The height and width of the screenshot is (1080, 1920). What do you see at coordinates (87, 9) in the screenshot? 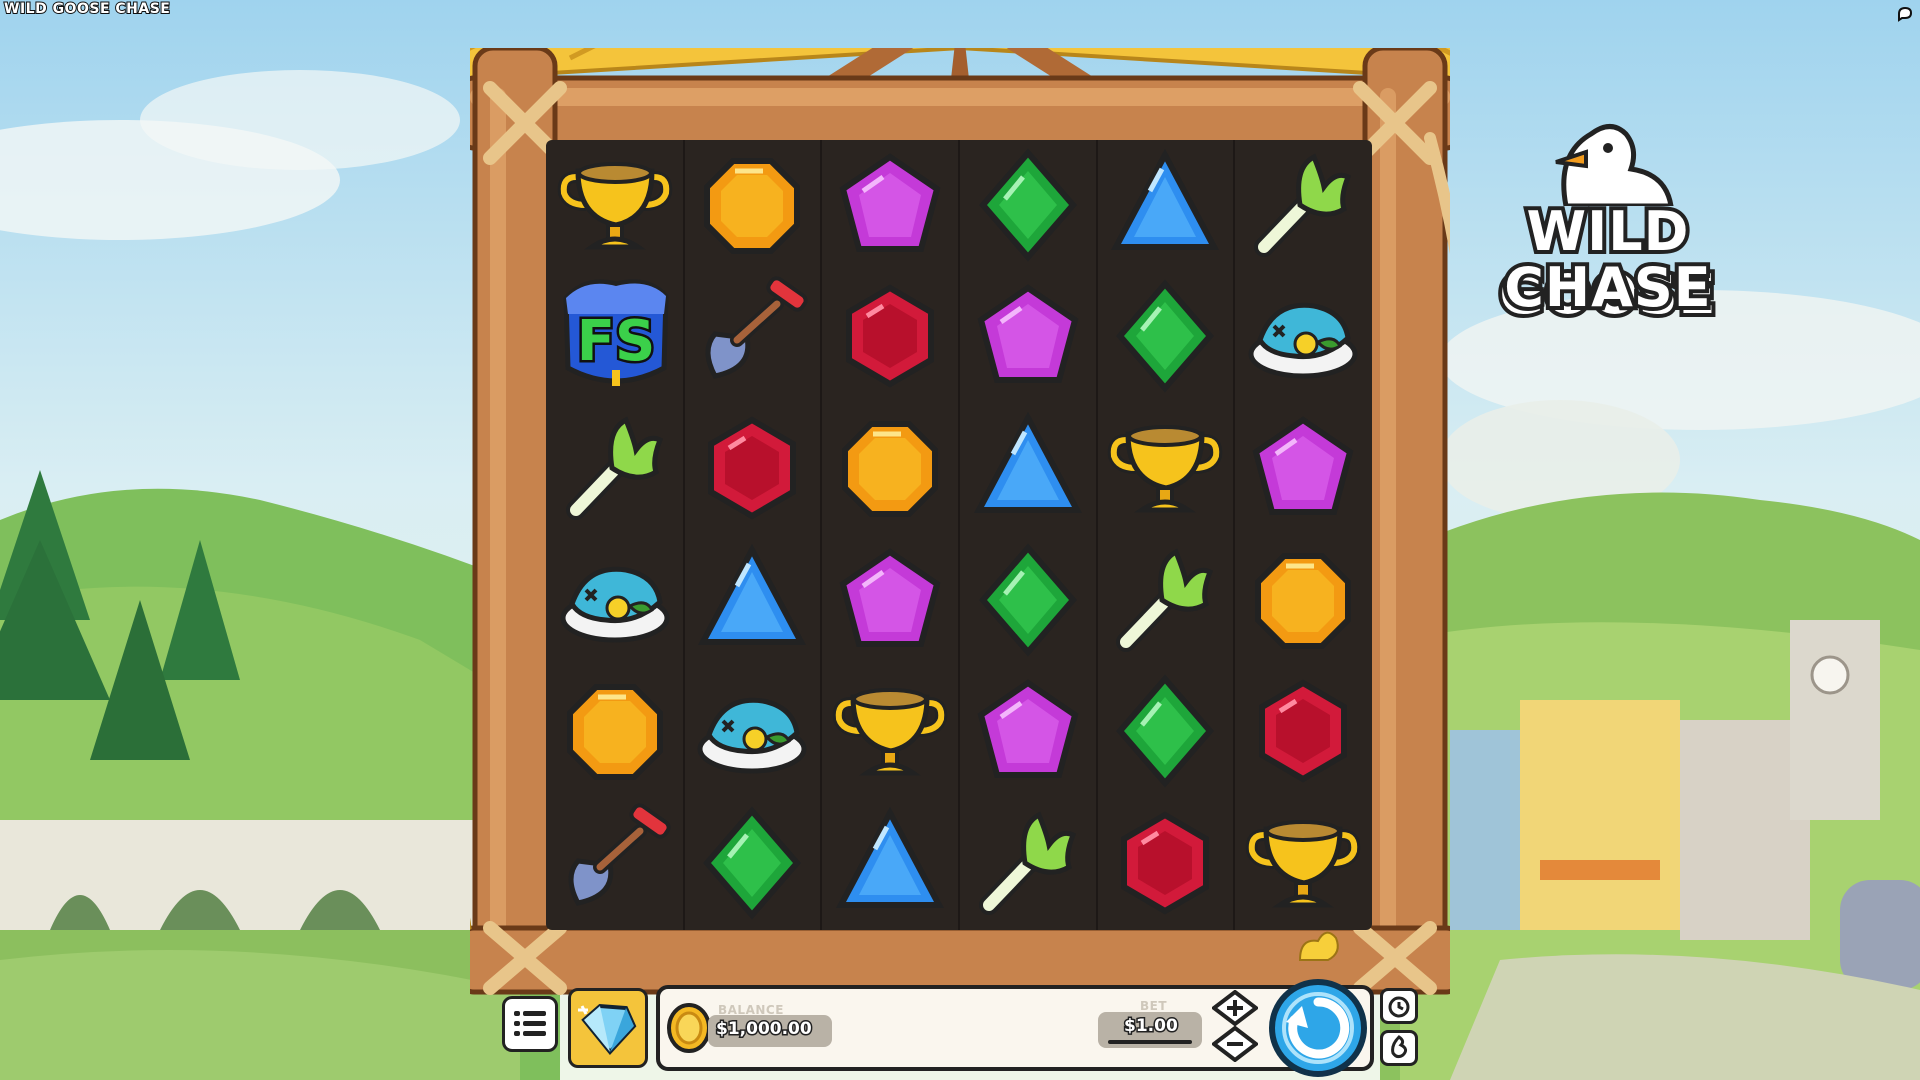
I see `game-title-small: WILD GOOSE CHASE` at bounding box center [87, 9].